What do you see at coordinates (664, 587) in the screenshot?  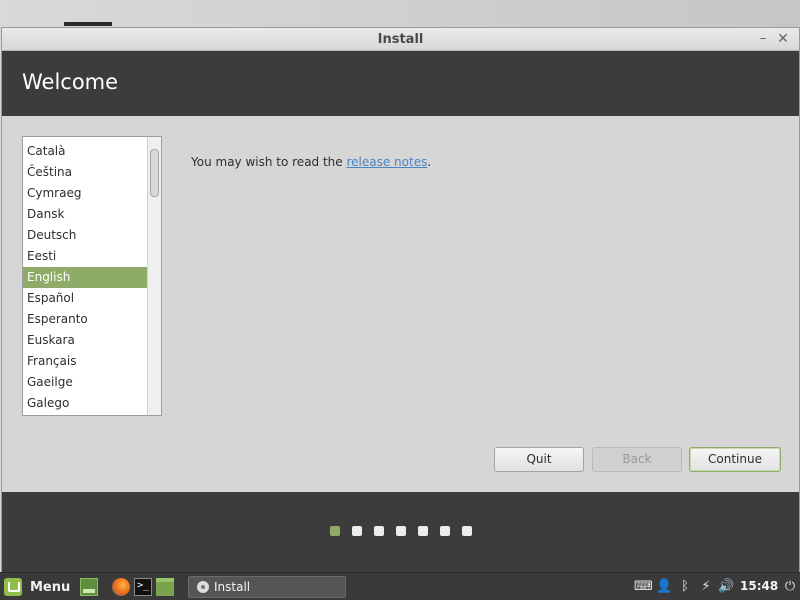 I see `user-icon: 👤` at bounding box center [664, 587].